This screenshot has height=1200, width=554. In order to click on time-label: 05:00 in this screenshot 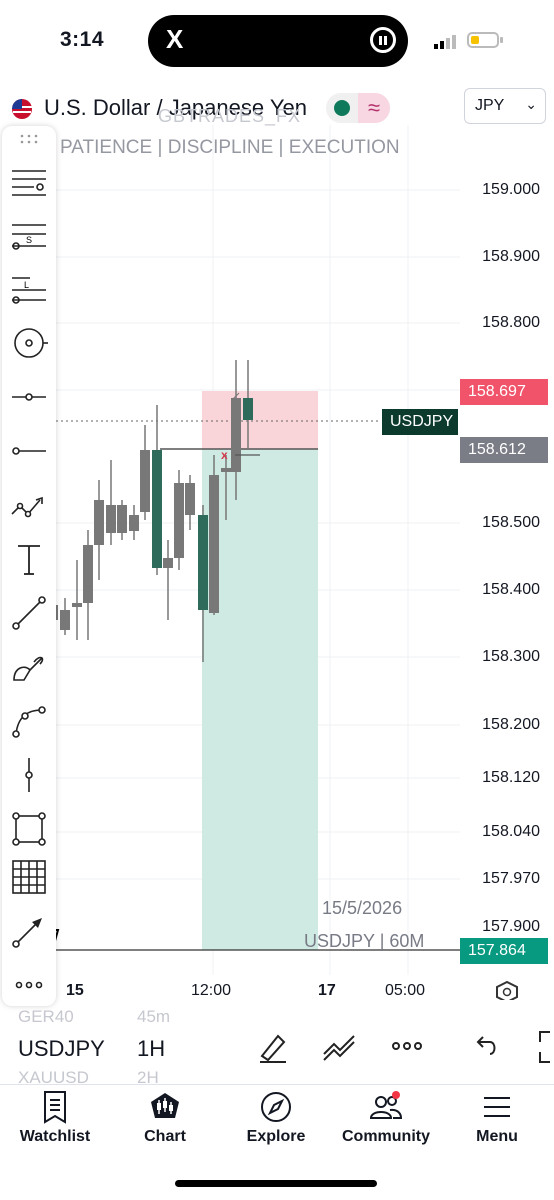, I will do `click(405, 990)`.